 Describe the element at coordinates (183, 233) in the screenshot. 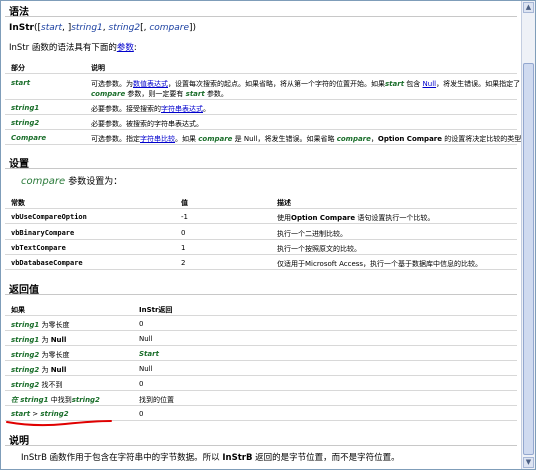

I see `const-value: 0` at that location.